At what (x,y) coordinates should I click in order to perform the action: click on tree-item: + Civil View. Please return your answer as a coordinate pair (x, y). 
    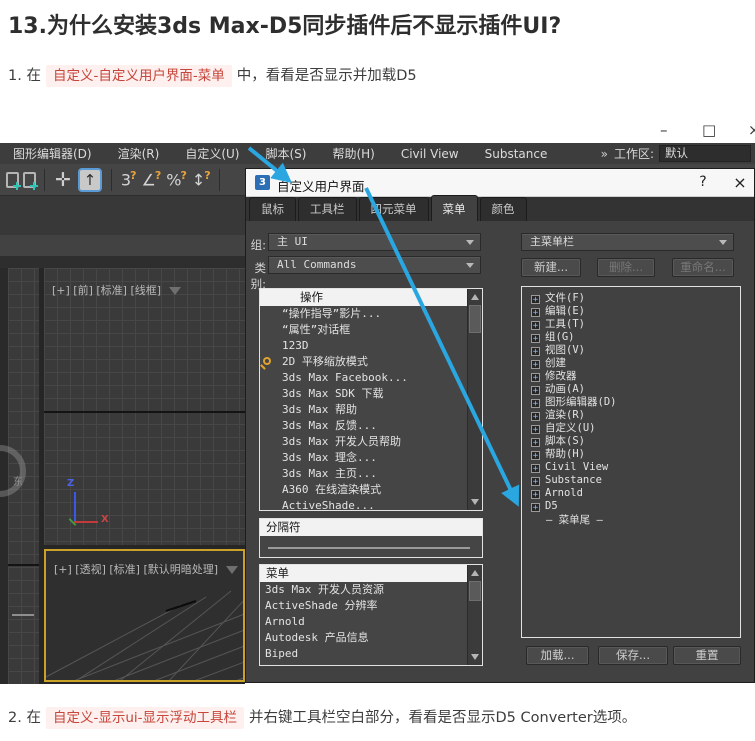
    Looking at the image, I should click on (631, 467).